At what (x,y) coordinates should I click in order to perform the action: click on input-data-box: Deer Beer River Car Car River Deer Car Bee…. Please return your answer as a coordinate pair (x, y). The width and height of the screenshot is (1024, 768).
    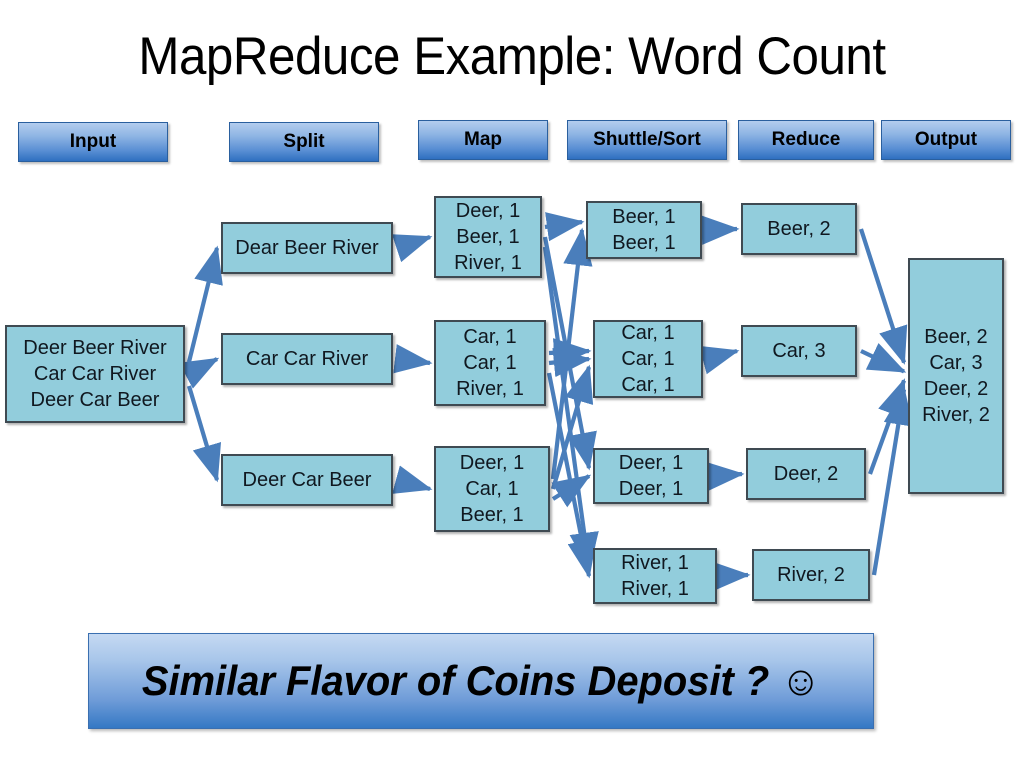
    Looking at the image, I should click on (95, 374).